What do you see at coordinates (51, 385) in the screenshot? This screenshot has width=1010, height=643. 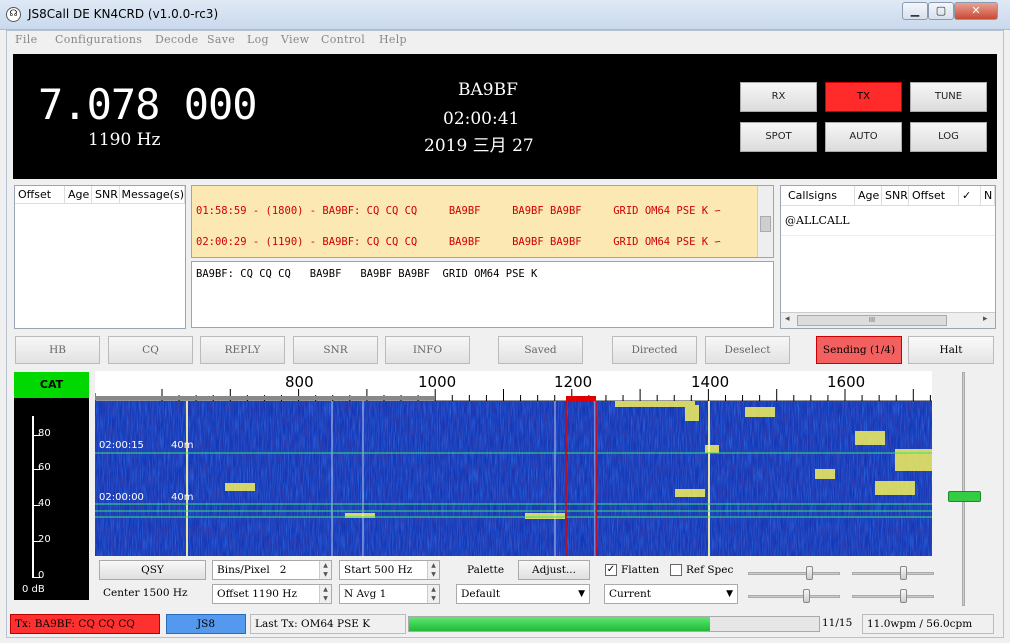 I see `cat-indicator: CAT` at bounding box center [51, 385].